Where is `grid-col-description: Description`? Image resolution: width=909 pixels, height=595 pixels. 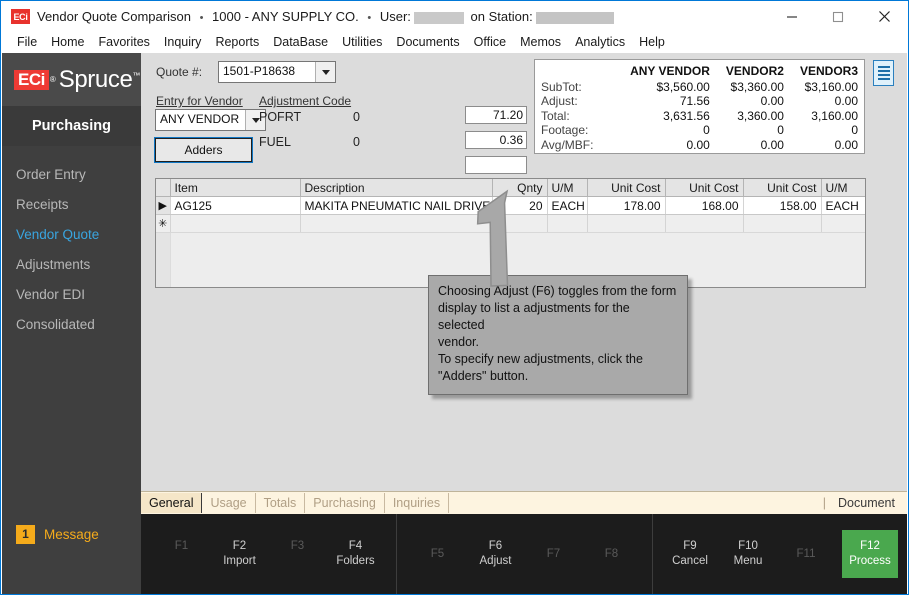 grid-col-description: Description is located at coordinates (396, 188).